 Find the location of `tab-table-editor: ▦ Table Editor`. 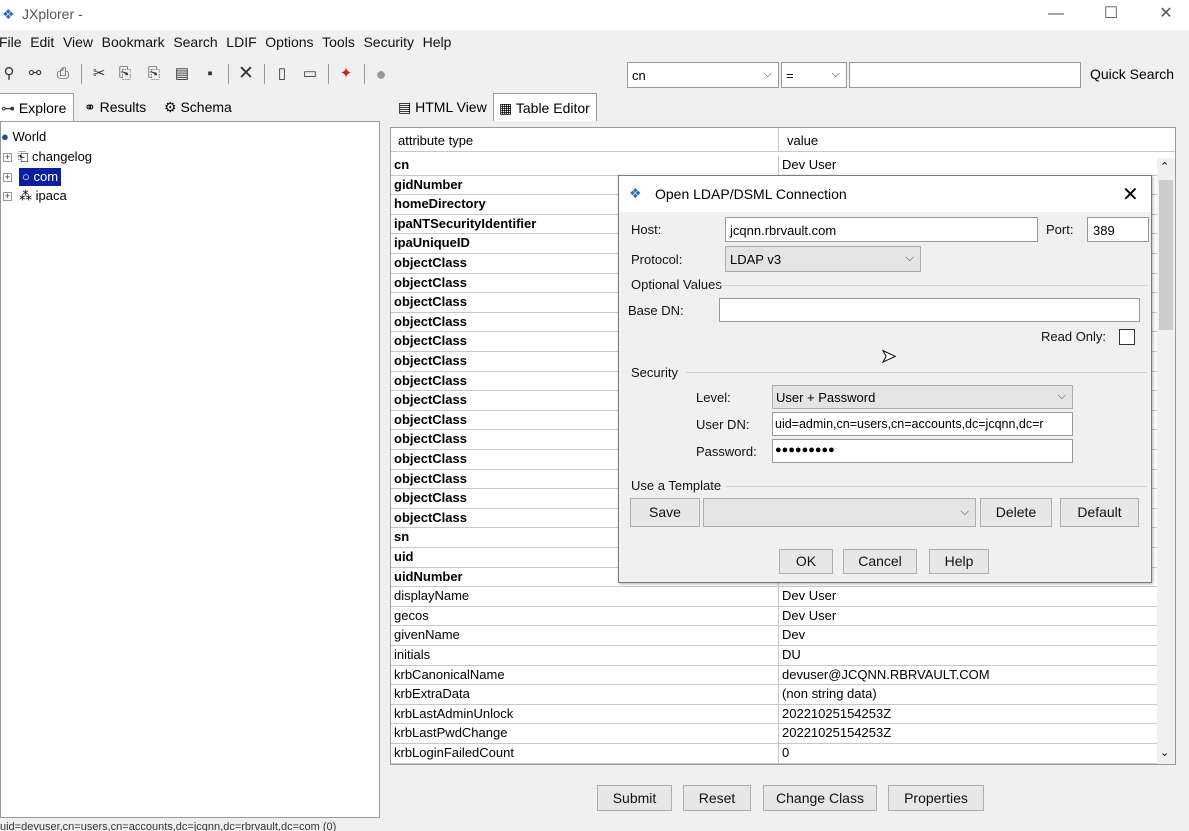

tab-table-editor: ▦ Table Editor is located at coordinates (545, 107).